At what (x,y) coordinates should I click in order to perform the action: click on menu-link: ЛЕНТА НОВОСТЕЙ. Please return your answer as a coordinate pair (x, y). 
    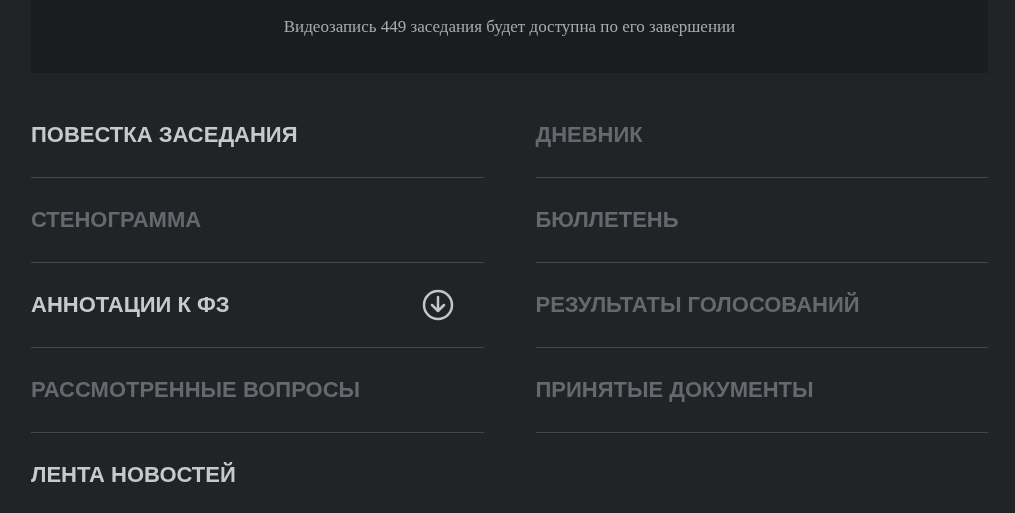
    Looking at the image, I should click on (133, 475).